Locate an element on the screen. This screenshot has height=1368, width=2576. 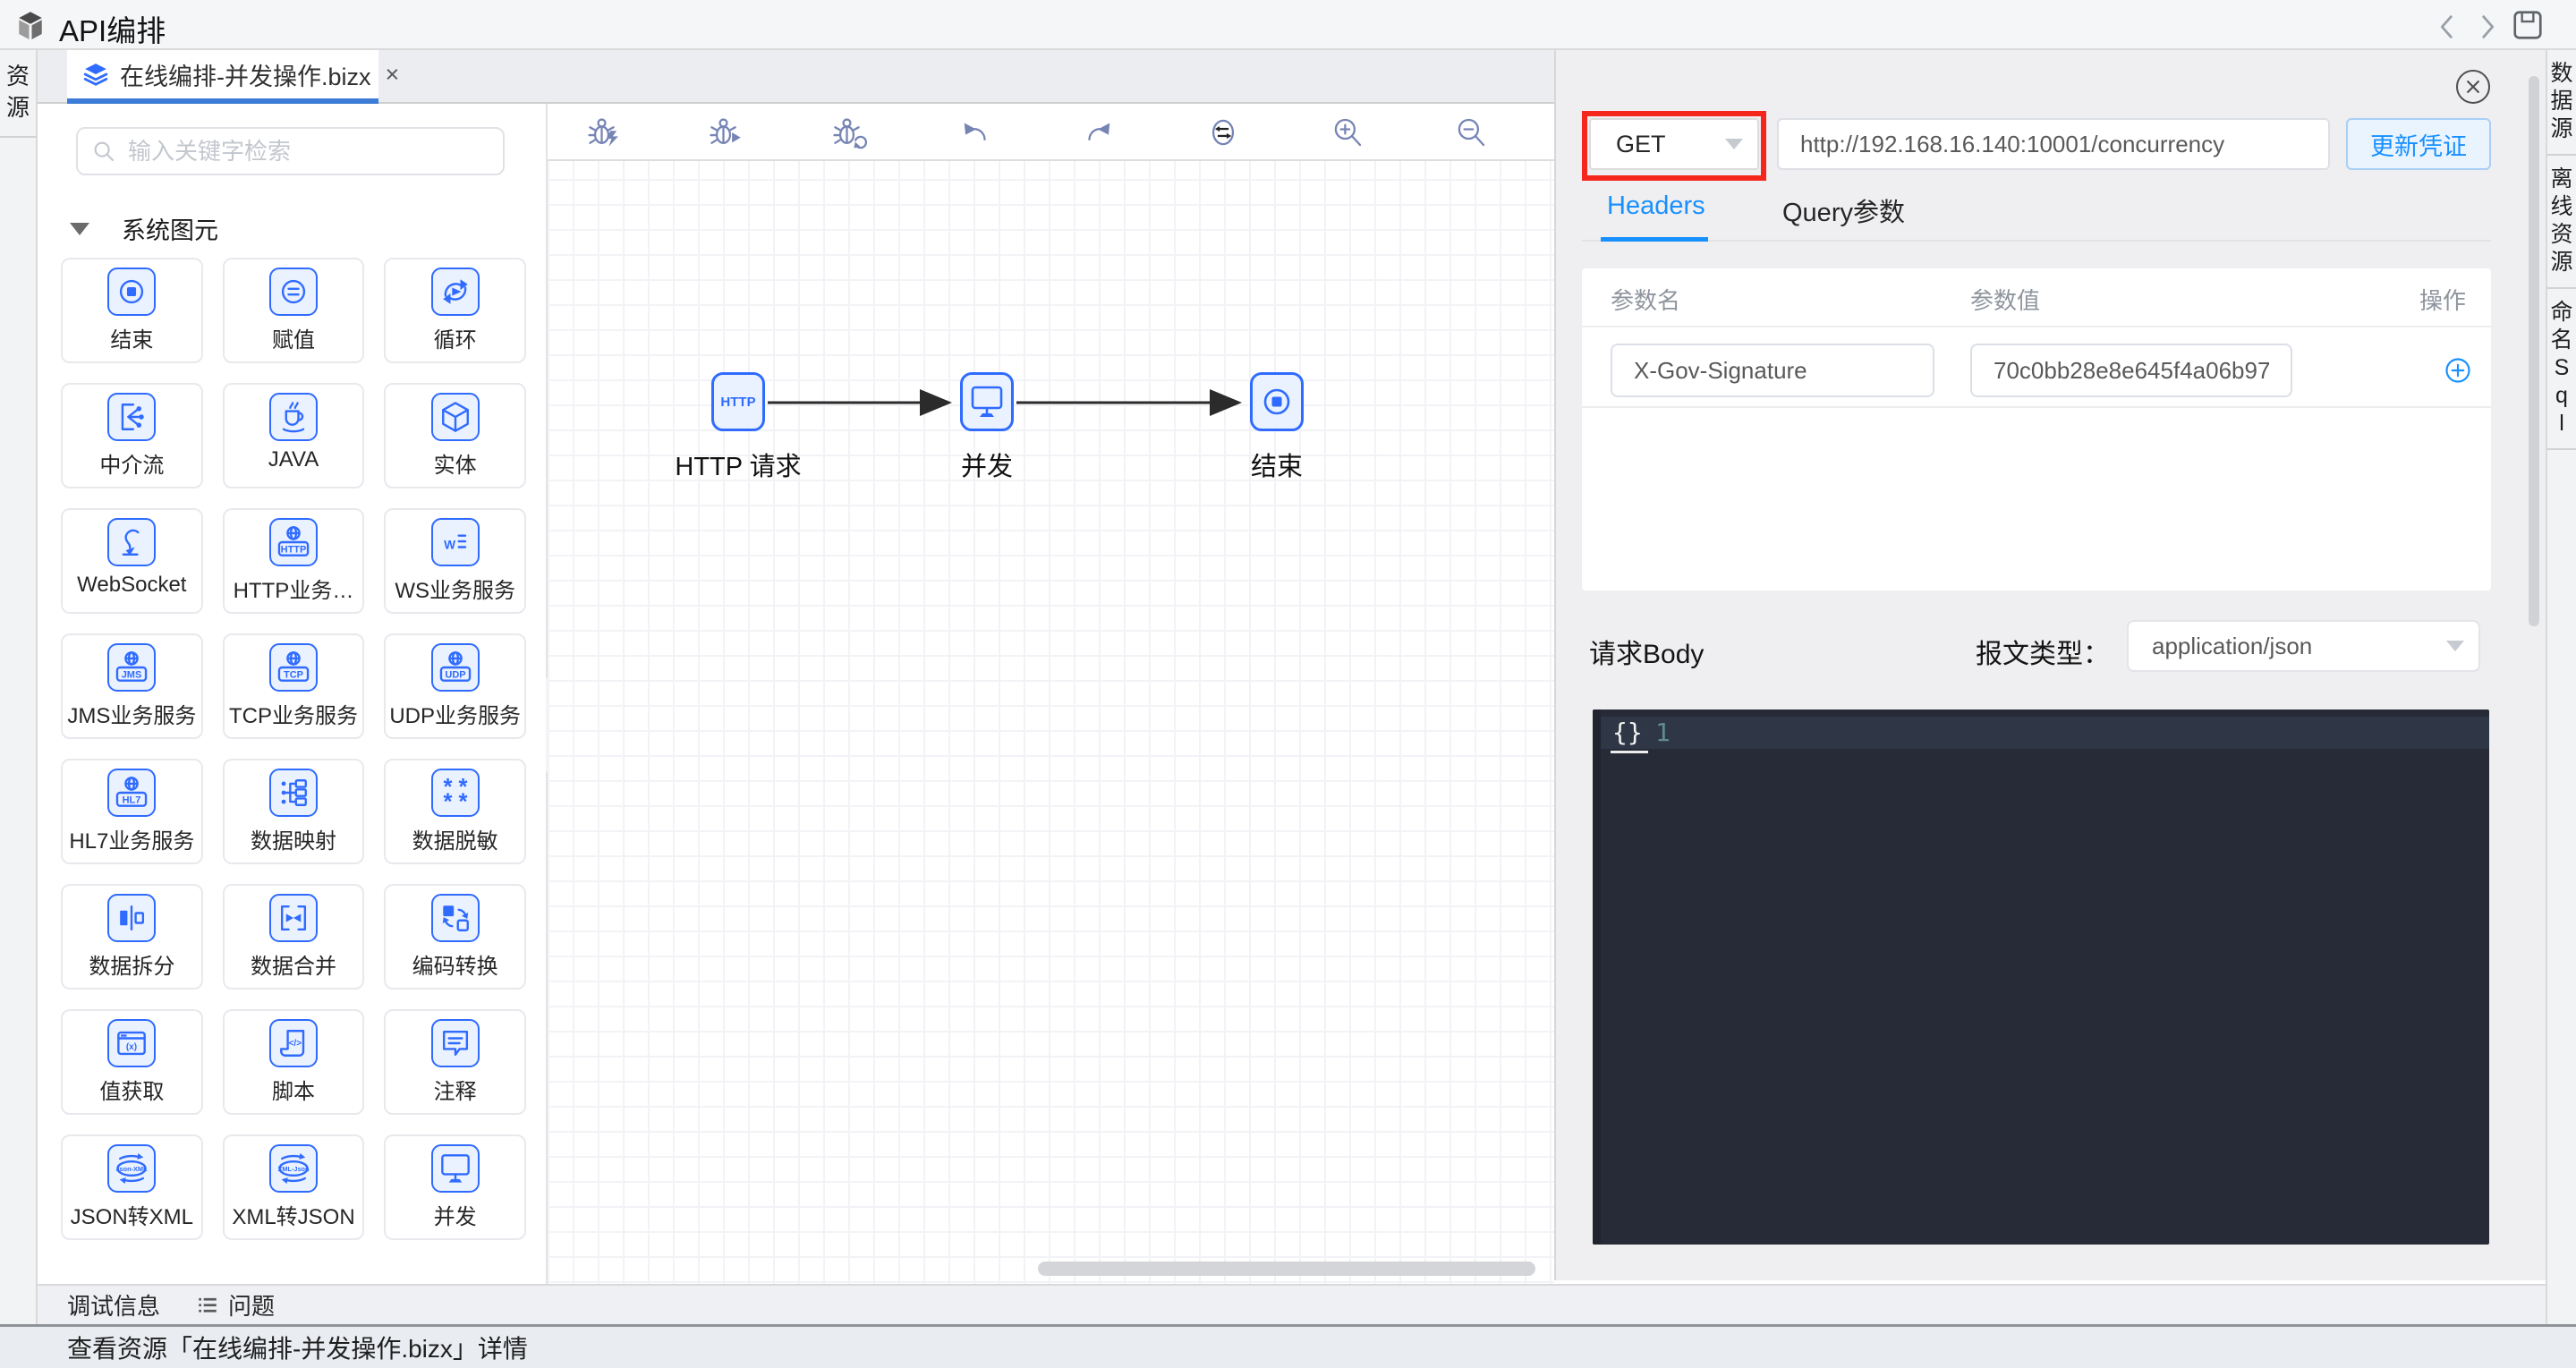
palette-item-json-to-xml-icon: Json-XML JSON转XML is located at coordinates (132, 1187).